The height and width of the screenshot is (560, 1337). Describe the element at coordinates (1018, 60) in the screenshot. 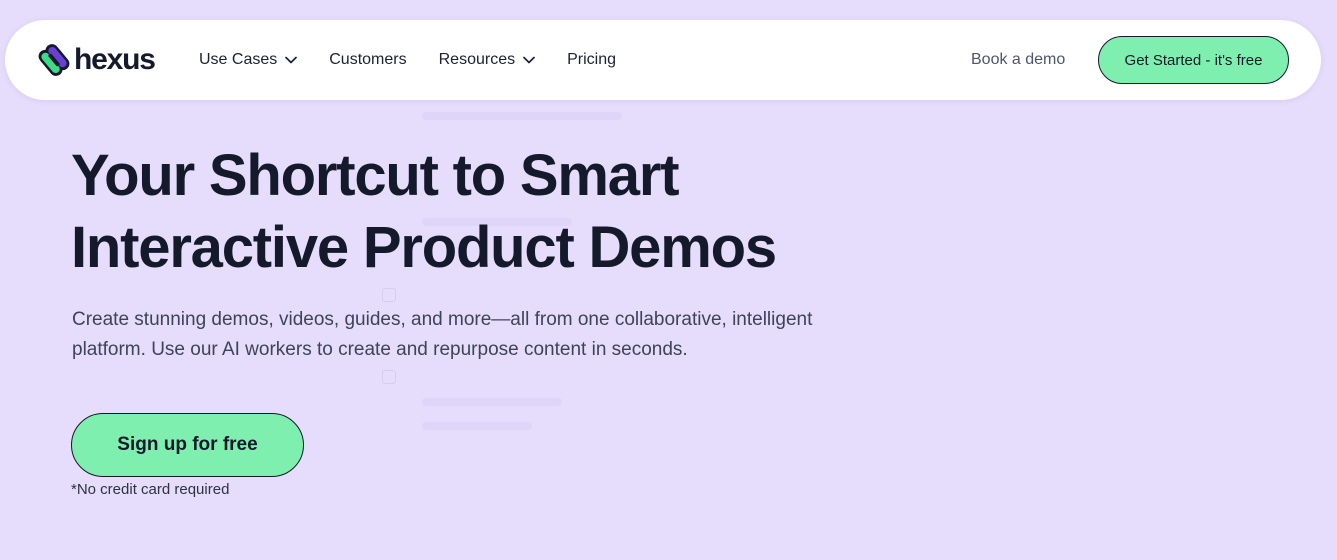

I see `book-demo-link: Book a demo` at that location.